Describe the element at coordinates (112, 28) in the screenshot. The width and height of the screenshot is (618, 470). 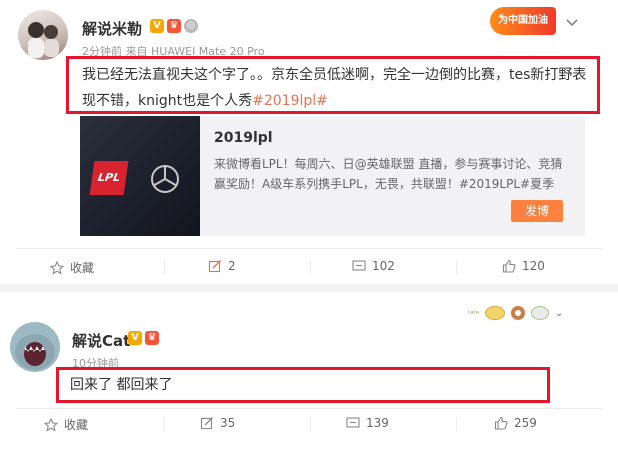
I see `author-name: 解说米勒` at that location.